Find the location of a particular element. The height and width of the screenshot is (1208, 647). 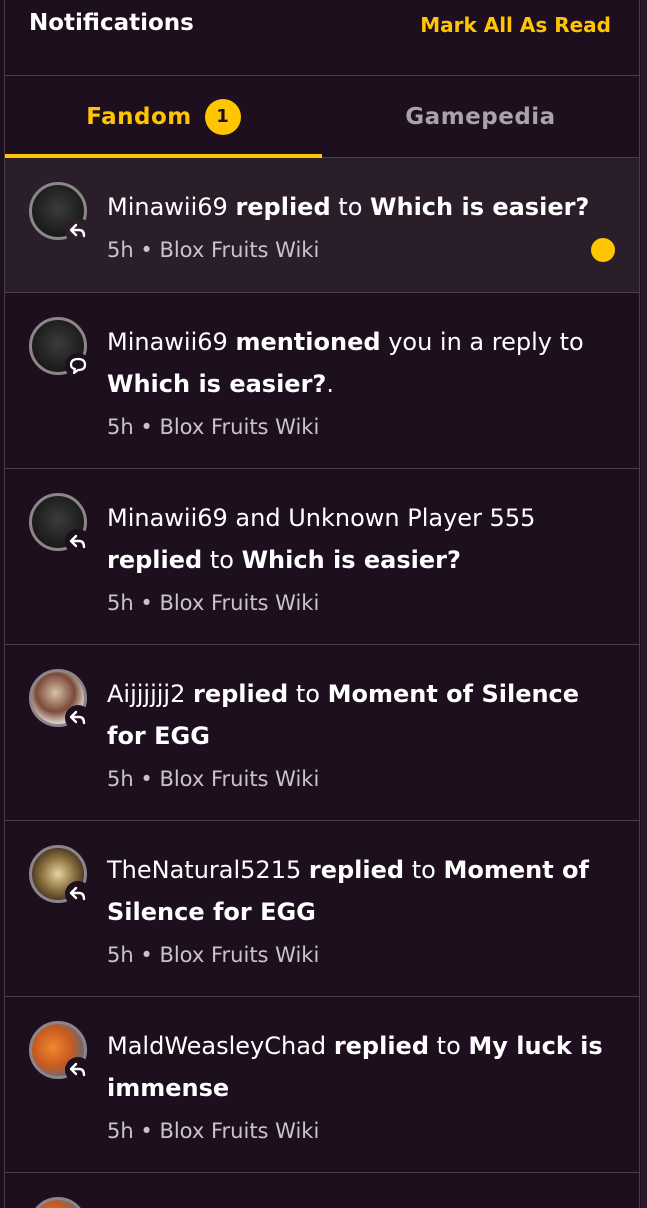

notification-user: MaldWeasleyChad is located at coordinates (217, 1046).